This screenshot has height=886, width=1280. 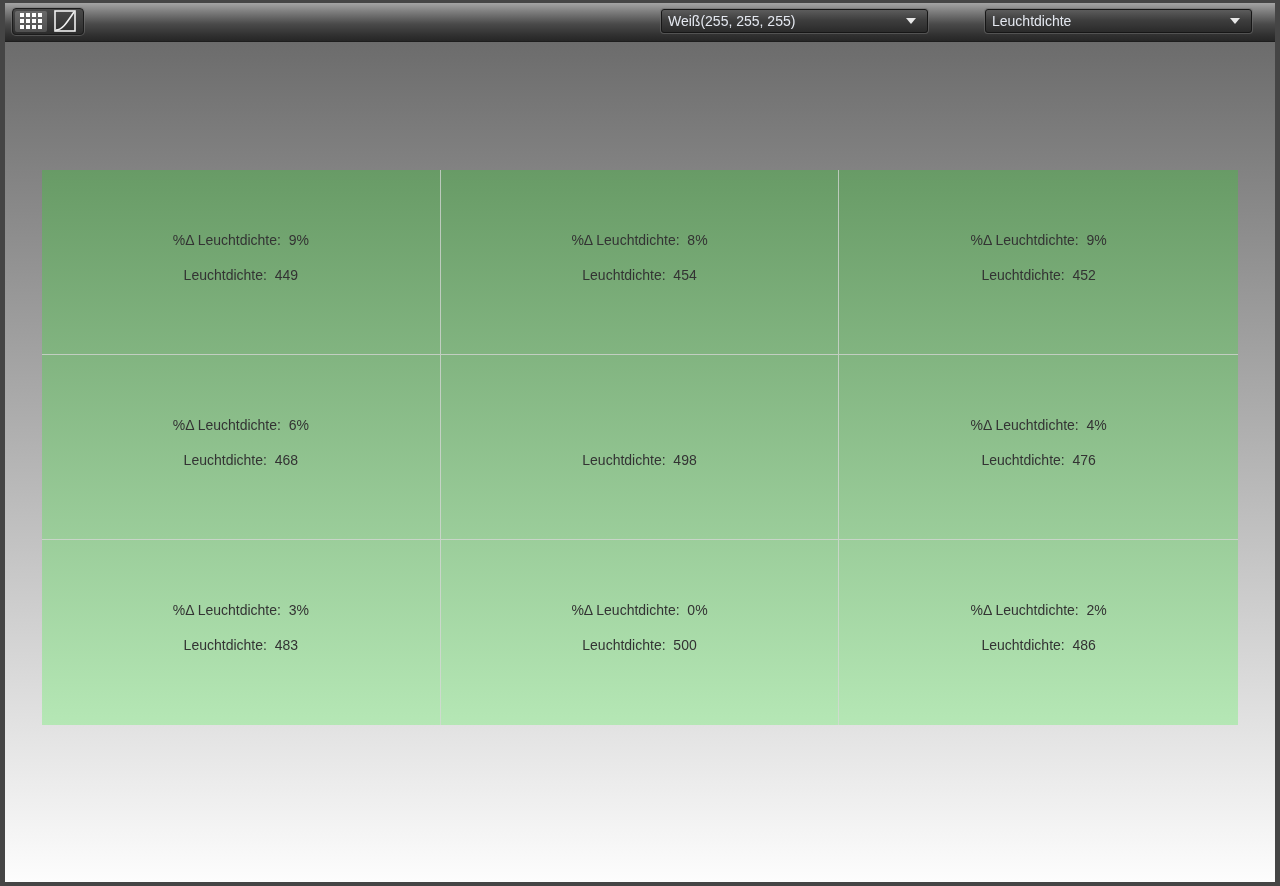 I want to click on luminance-reading: Leuchtdichte: 500, so click(x=639, y=645).